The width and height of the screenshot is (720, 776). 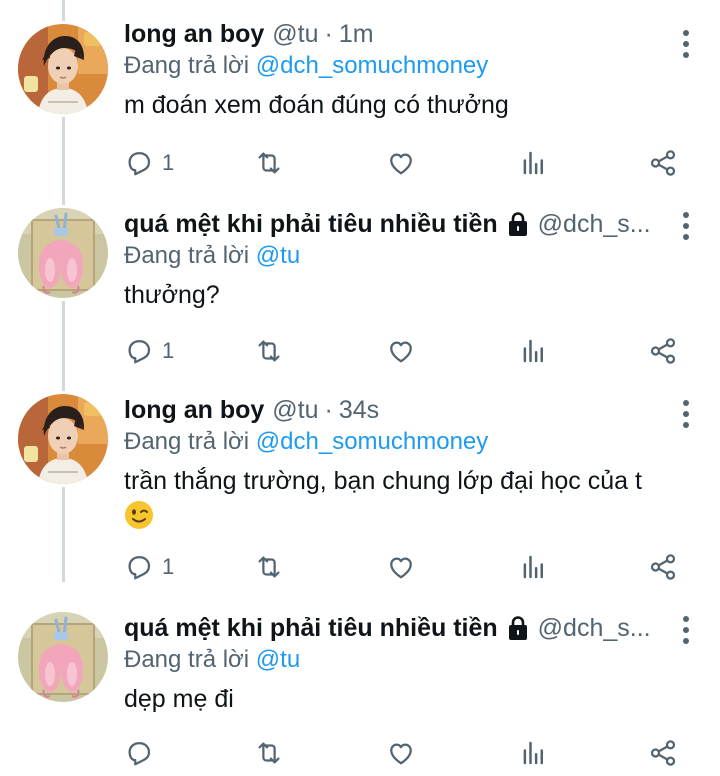 I want to click on pink-bunny-avatar, so click(x=63, y=253).